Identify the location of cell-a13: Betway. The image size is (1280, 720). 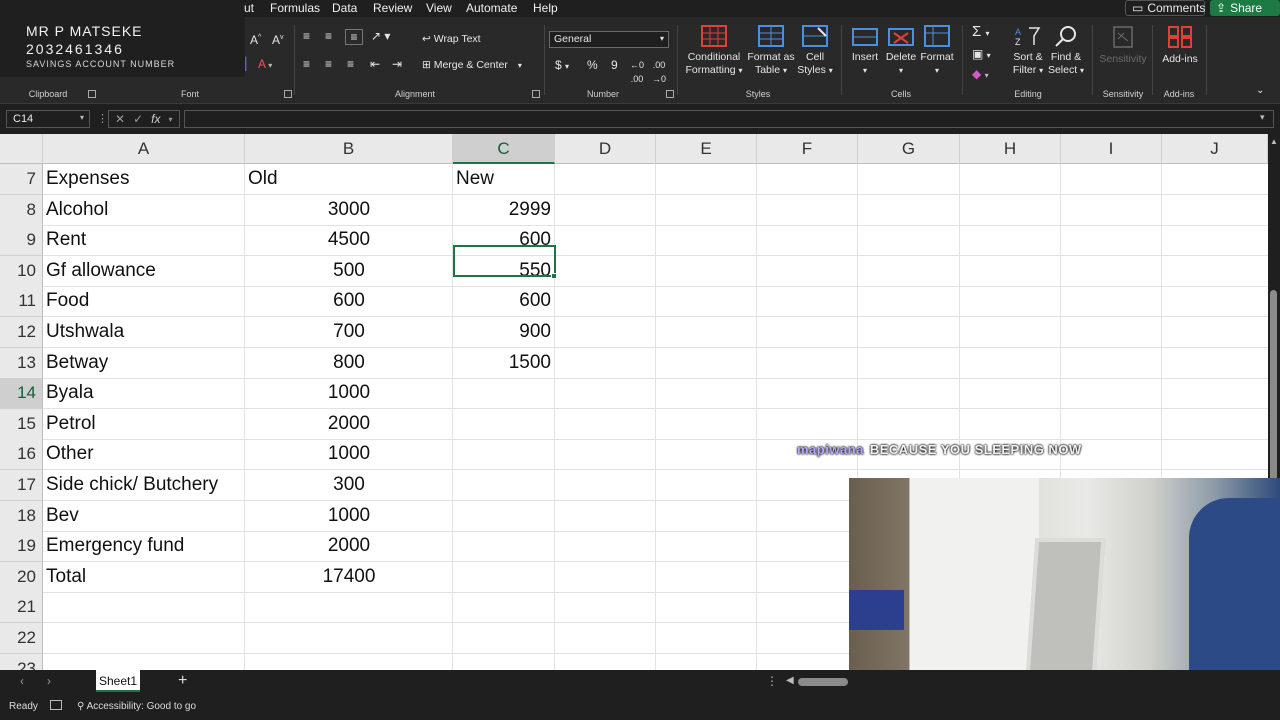
(144, 363).